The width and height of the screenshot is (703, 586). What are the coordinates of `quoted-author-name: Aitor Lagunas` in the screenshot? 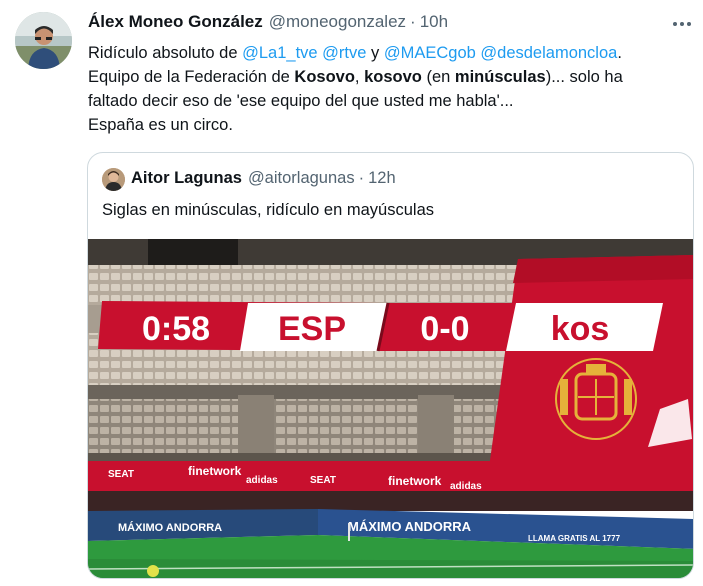 It's located at (186, 178).